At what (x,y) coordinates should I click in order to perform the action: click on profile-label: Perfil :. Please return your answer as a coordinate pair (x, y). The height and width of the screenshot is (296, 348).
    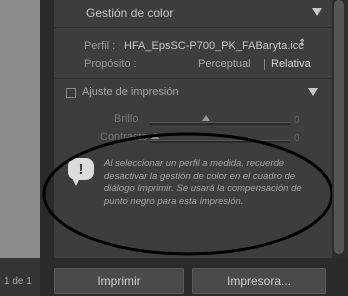
    Looking at the image, I should click on (100, 46).